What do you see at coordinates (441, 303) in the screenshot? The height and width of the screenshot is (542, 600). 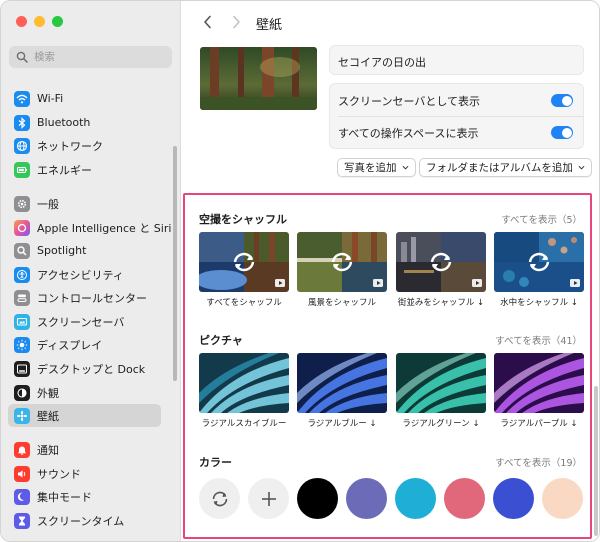 I see `thumbnail-caption: 街並みをシャッフル ↓` at bounding box center [441, 303].